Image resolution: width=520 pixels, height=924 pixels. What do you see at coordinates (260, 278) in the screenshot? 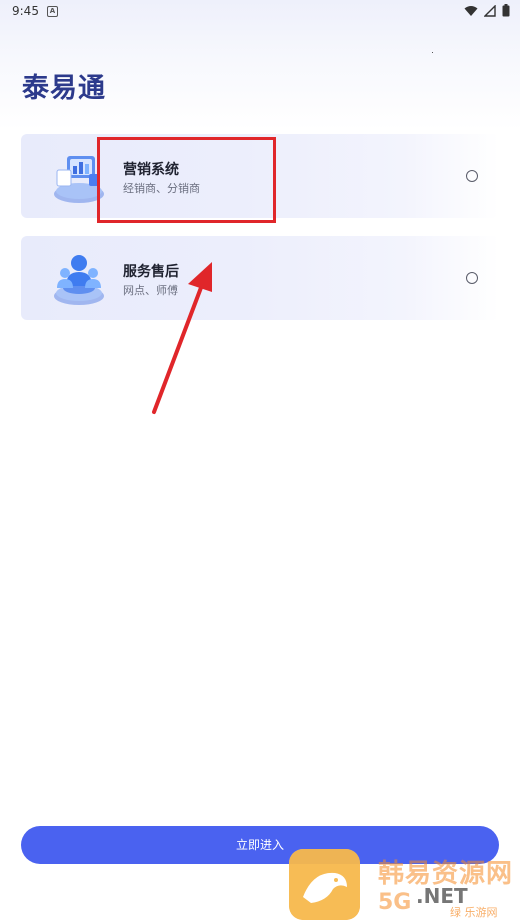
I see `option-card-service: 服务售后 网点、师傅` at bounding box center [260, 278].